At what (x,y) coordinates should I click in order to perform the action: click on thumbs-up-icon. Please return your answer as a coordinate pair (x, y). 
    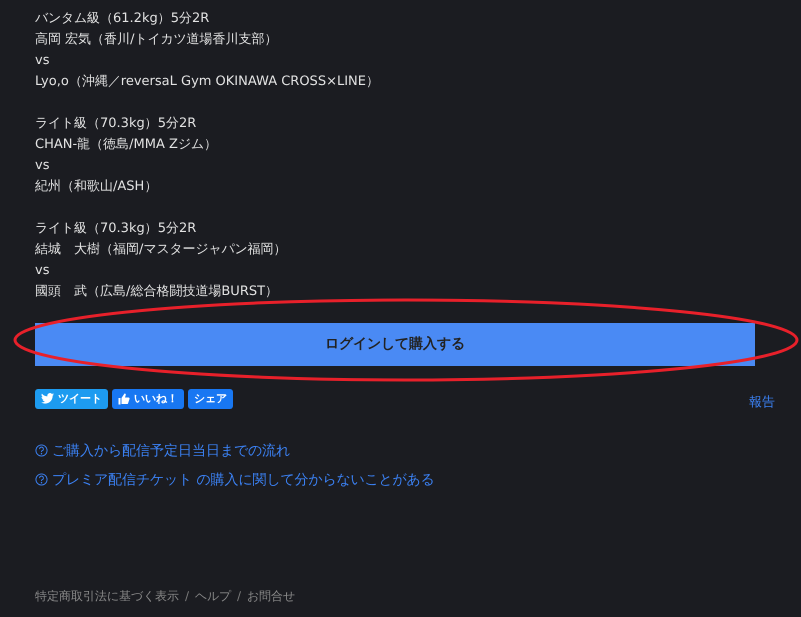
    Looking at the image, I should click on (124, 398).